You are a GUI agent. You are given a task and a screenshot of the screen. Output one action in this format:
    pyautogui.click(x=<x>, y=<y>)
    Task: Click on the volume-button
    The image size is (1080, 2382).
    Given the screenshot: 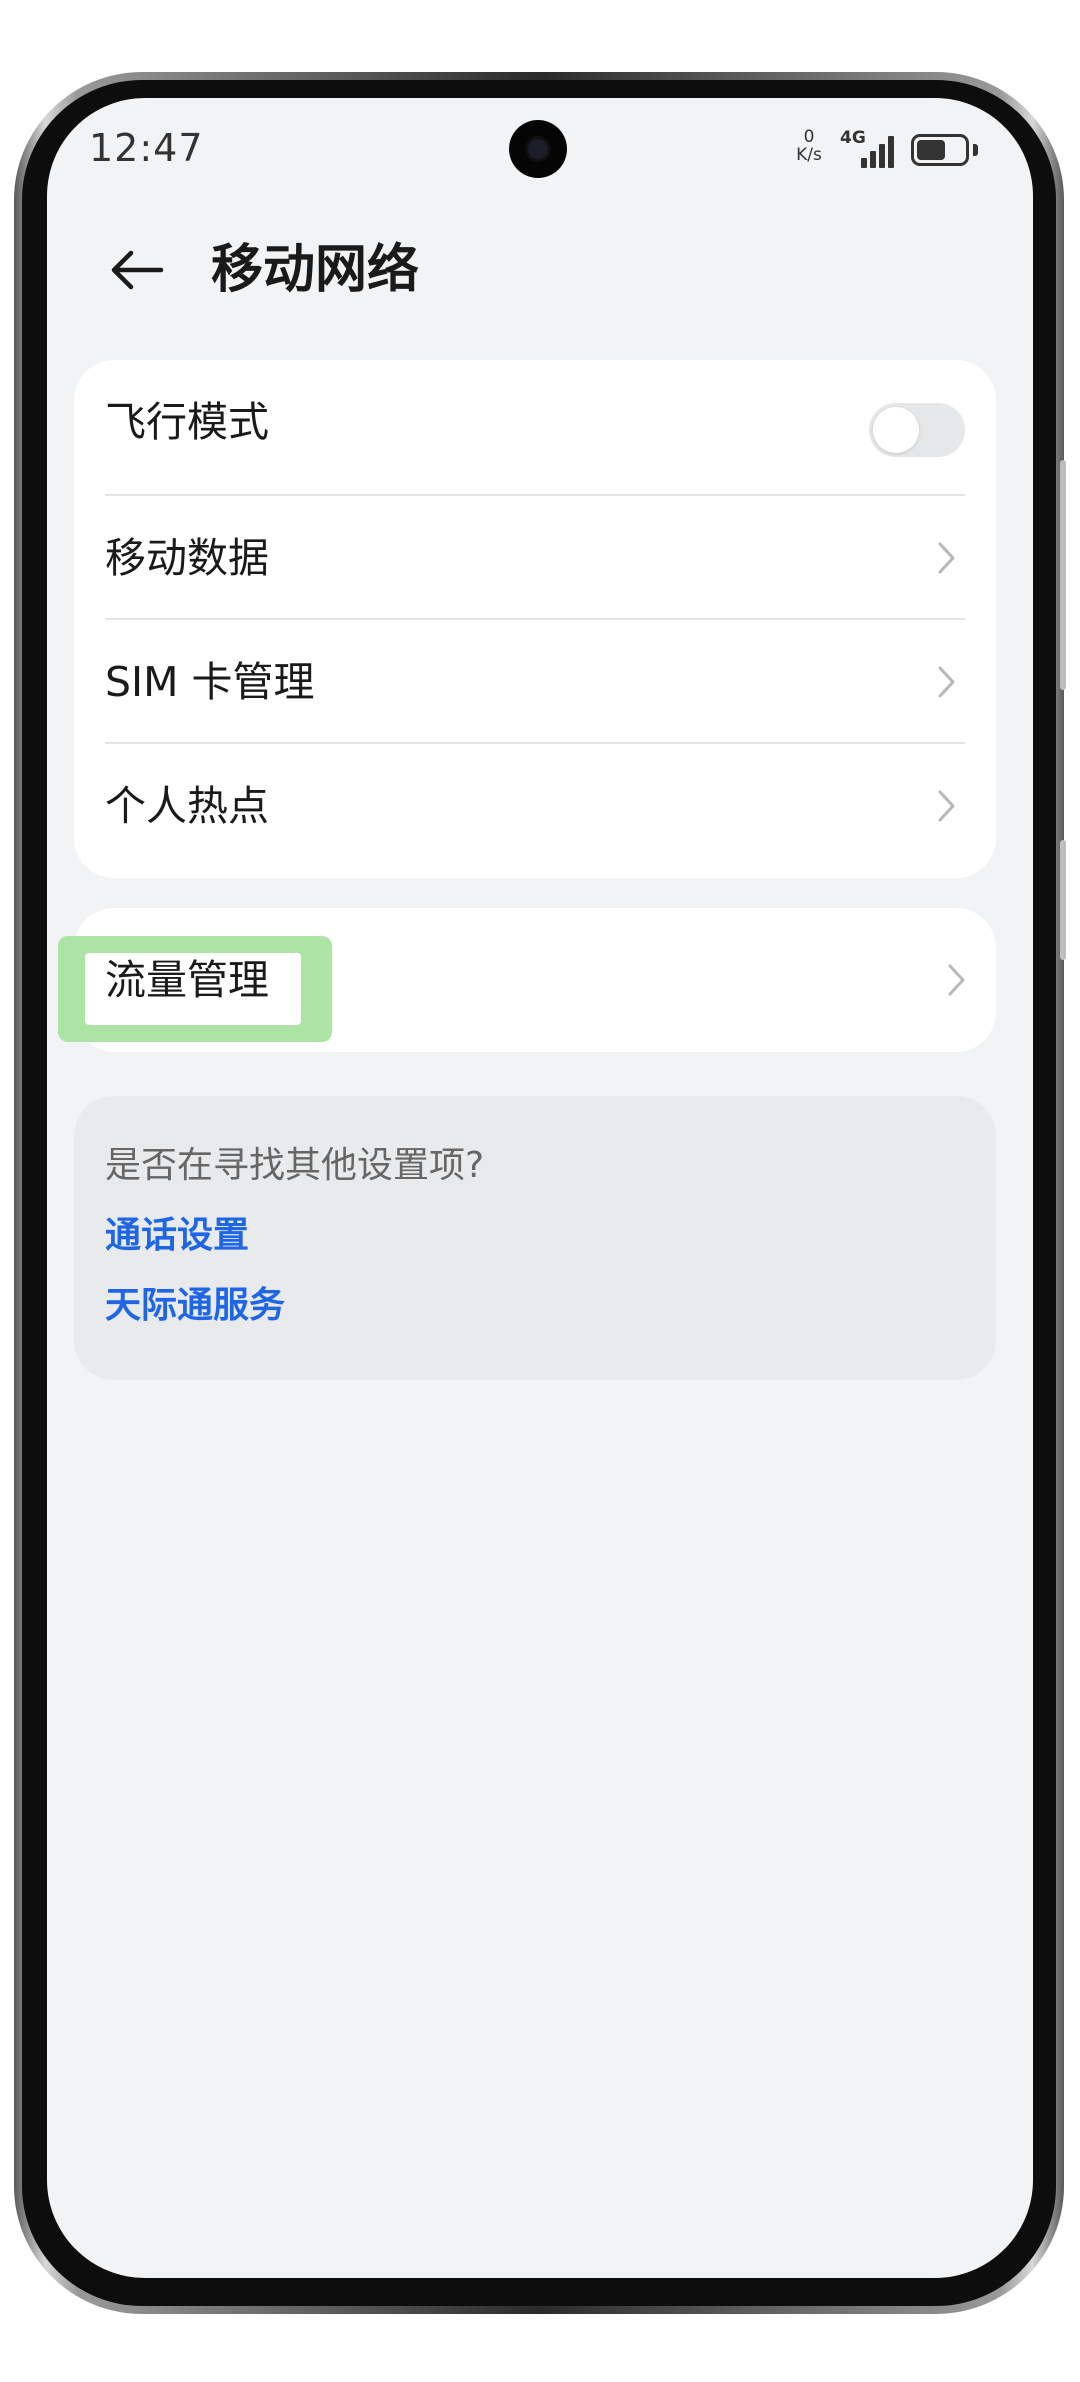 What is the action you would take?
    pyautogui.click(x=1063, y=575)
    